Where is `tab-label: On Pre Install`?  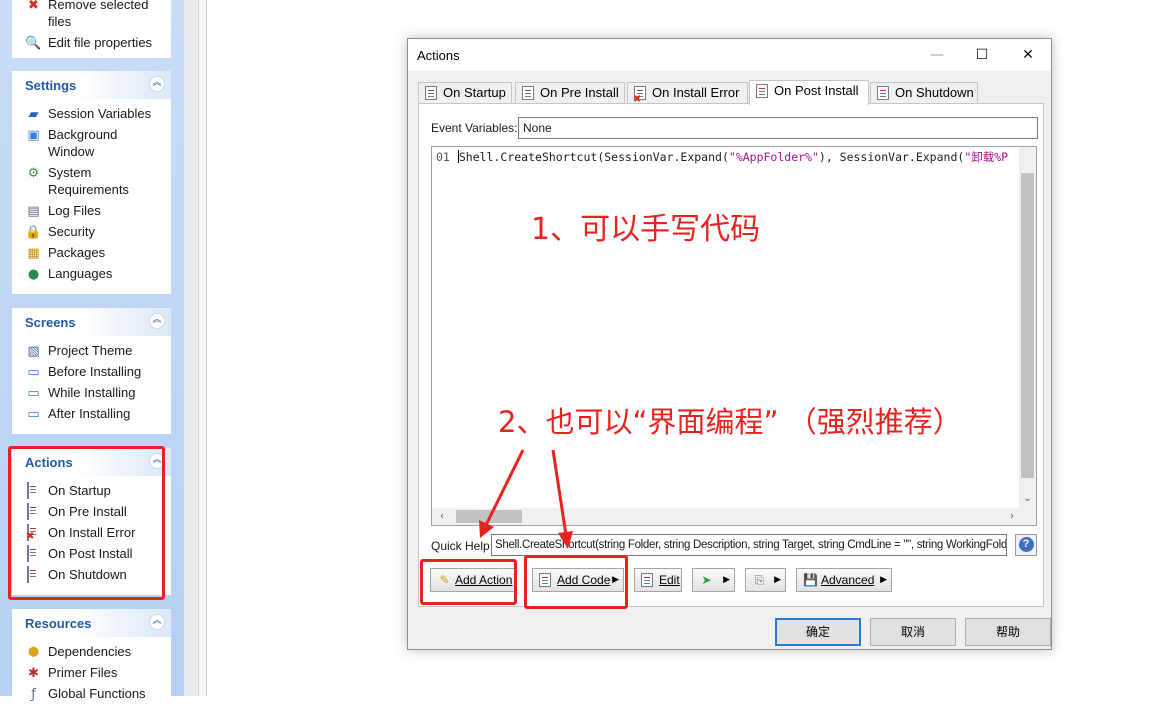
tab-label: On Pre Install is located at coordinates (579, 92).